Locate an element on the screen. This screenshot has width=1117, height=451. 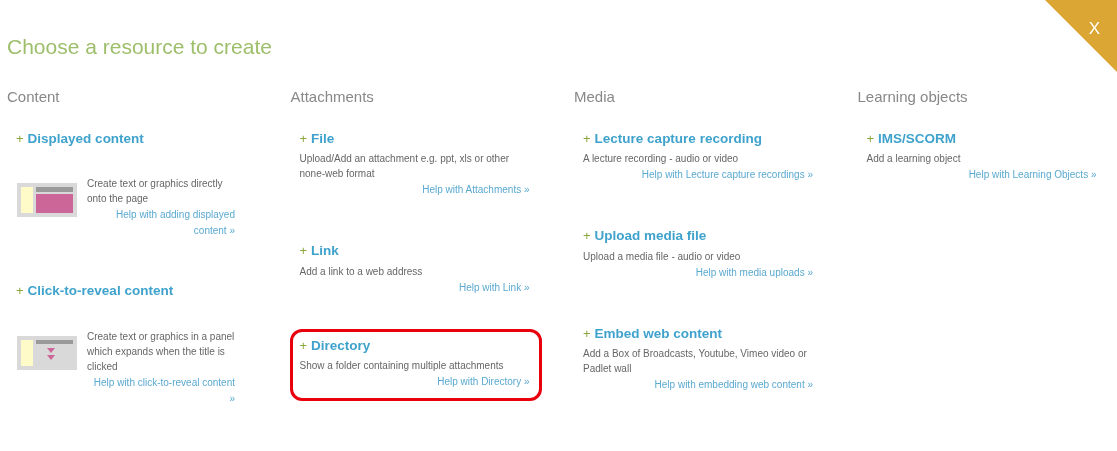
resource-link: + Click-to-reveal content is located at coordinates (135, 291).